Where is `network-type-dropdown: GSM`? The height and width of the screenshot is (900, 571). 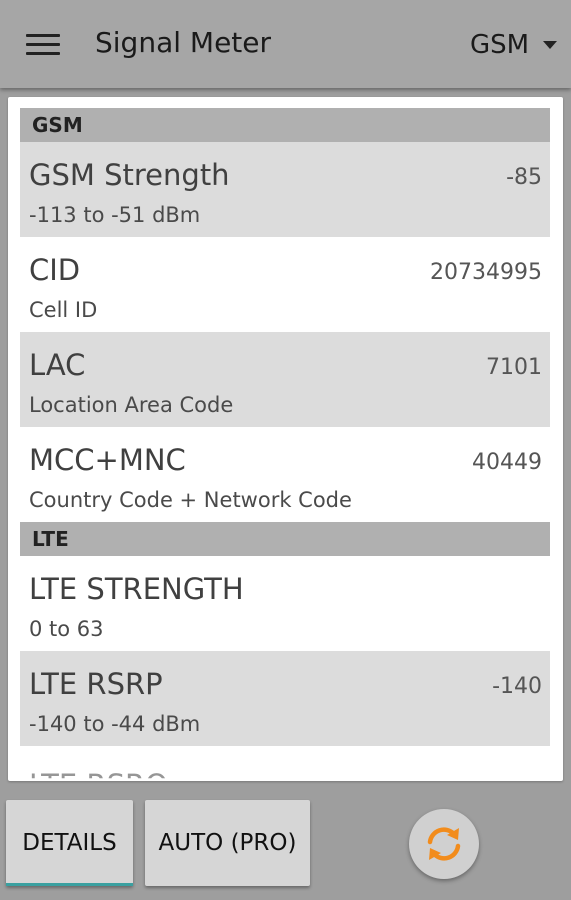
network-type-dropdown: GSM is located at coordinates (514, 45).